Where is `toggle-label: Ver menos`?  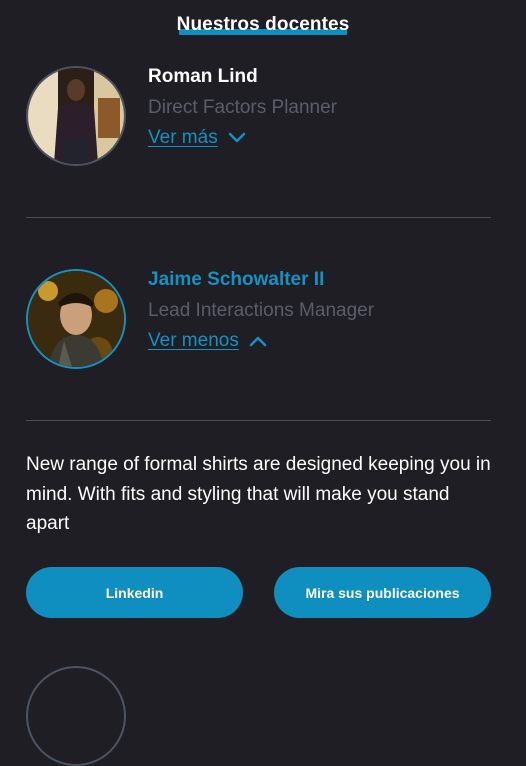
toggle-label: Ver menos is located at coordinates (193, 341).